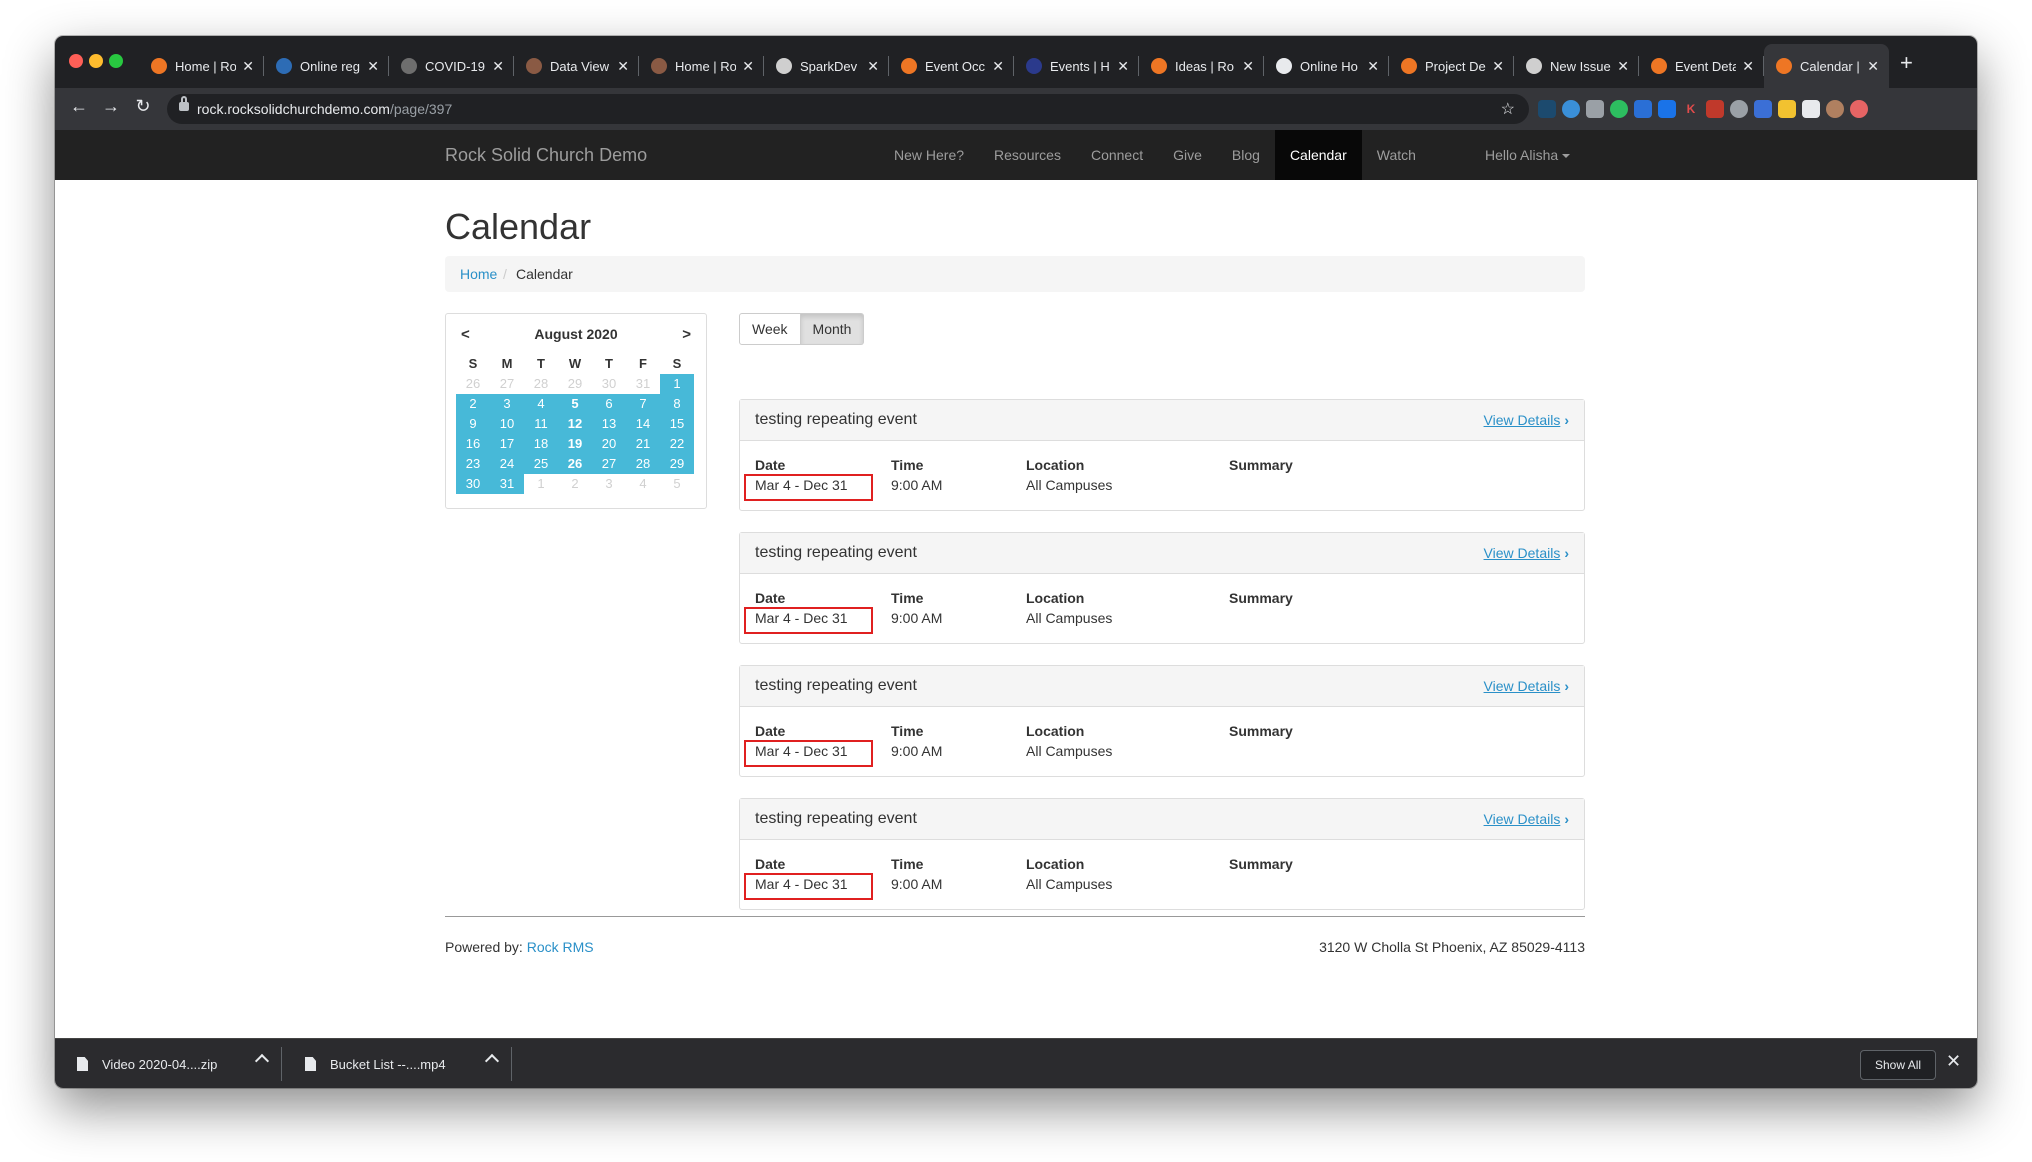 Image resolution: width=2032 pixels, height=1162 pixels. What do you see at coordinates (546, 155) in the screenshot?
I see `site-brand: Rock Solid Church Demo` at bounding box center [546, 155].